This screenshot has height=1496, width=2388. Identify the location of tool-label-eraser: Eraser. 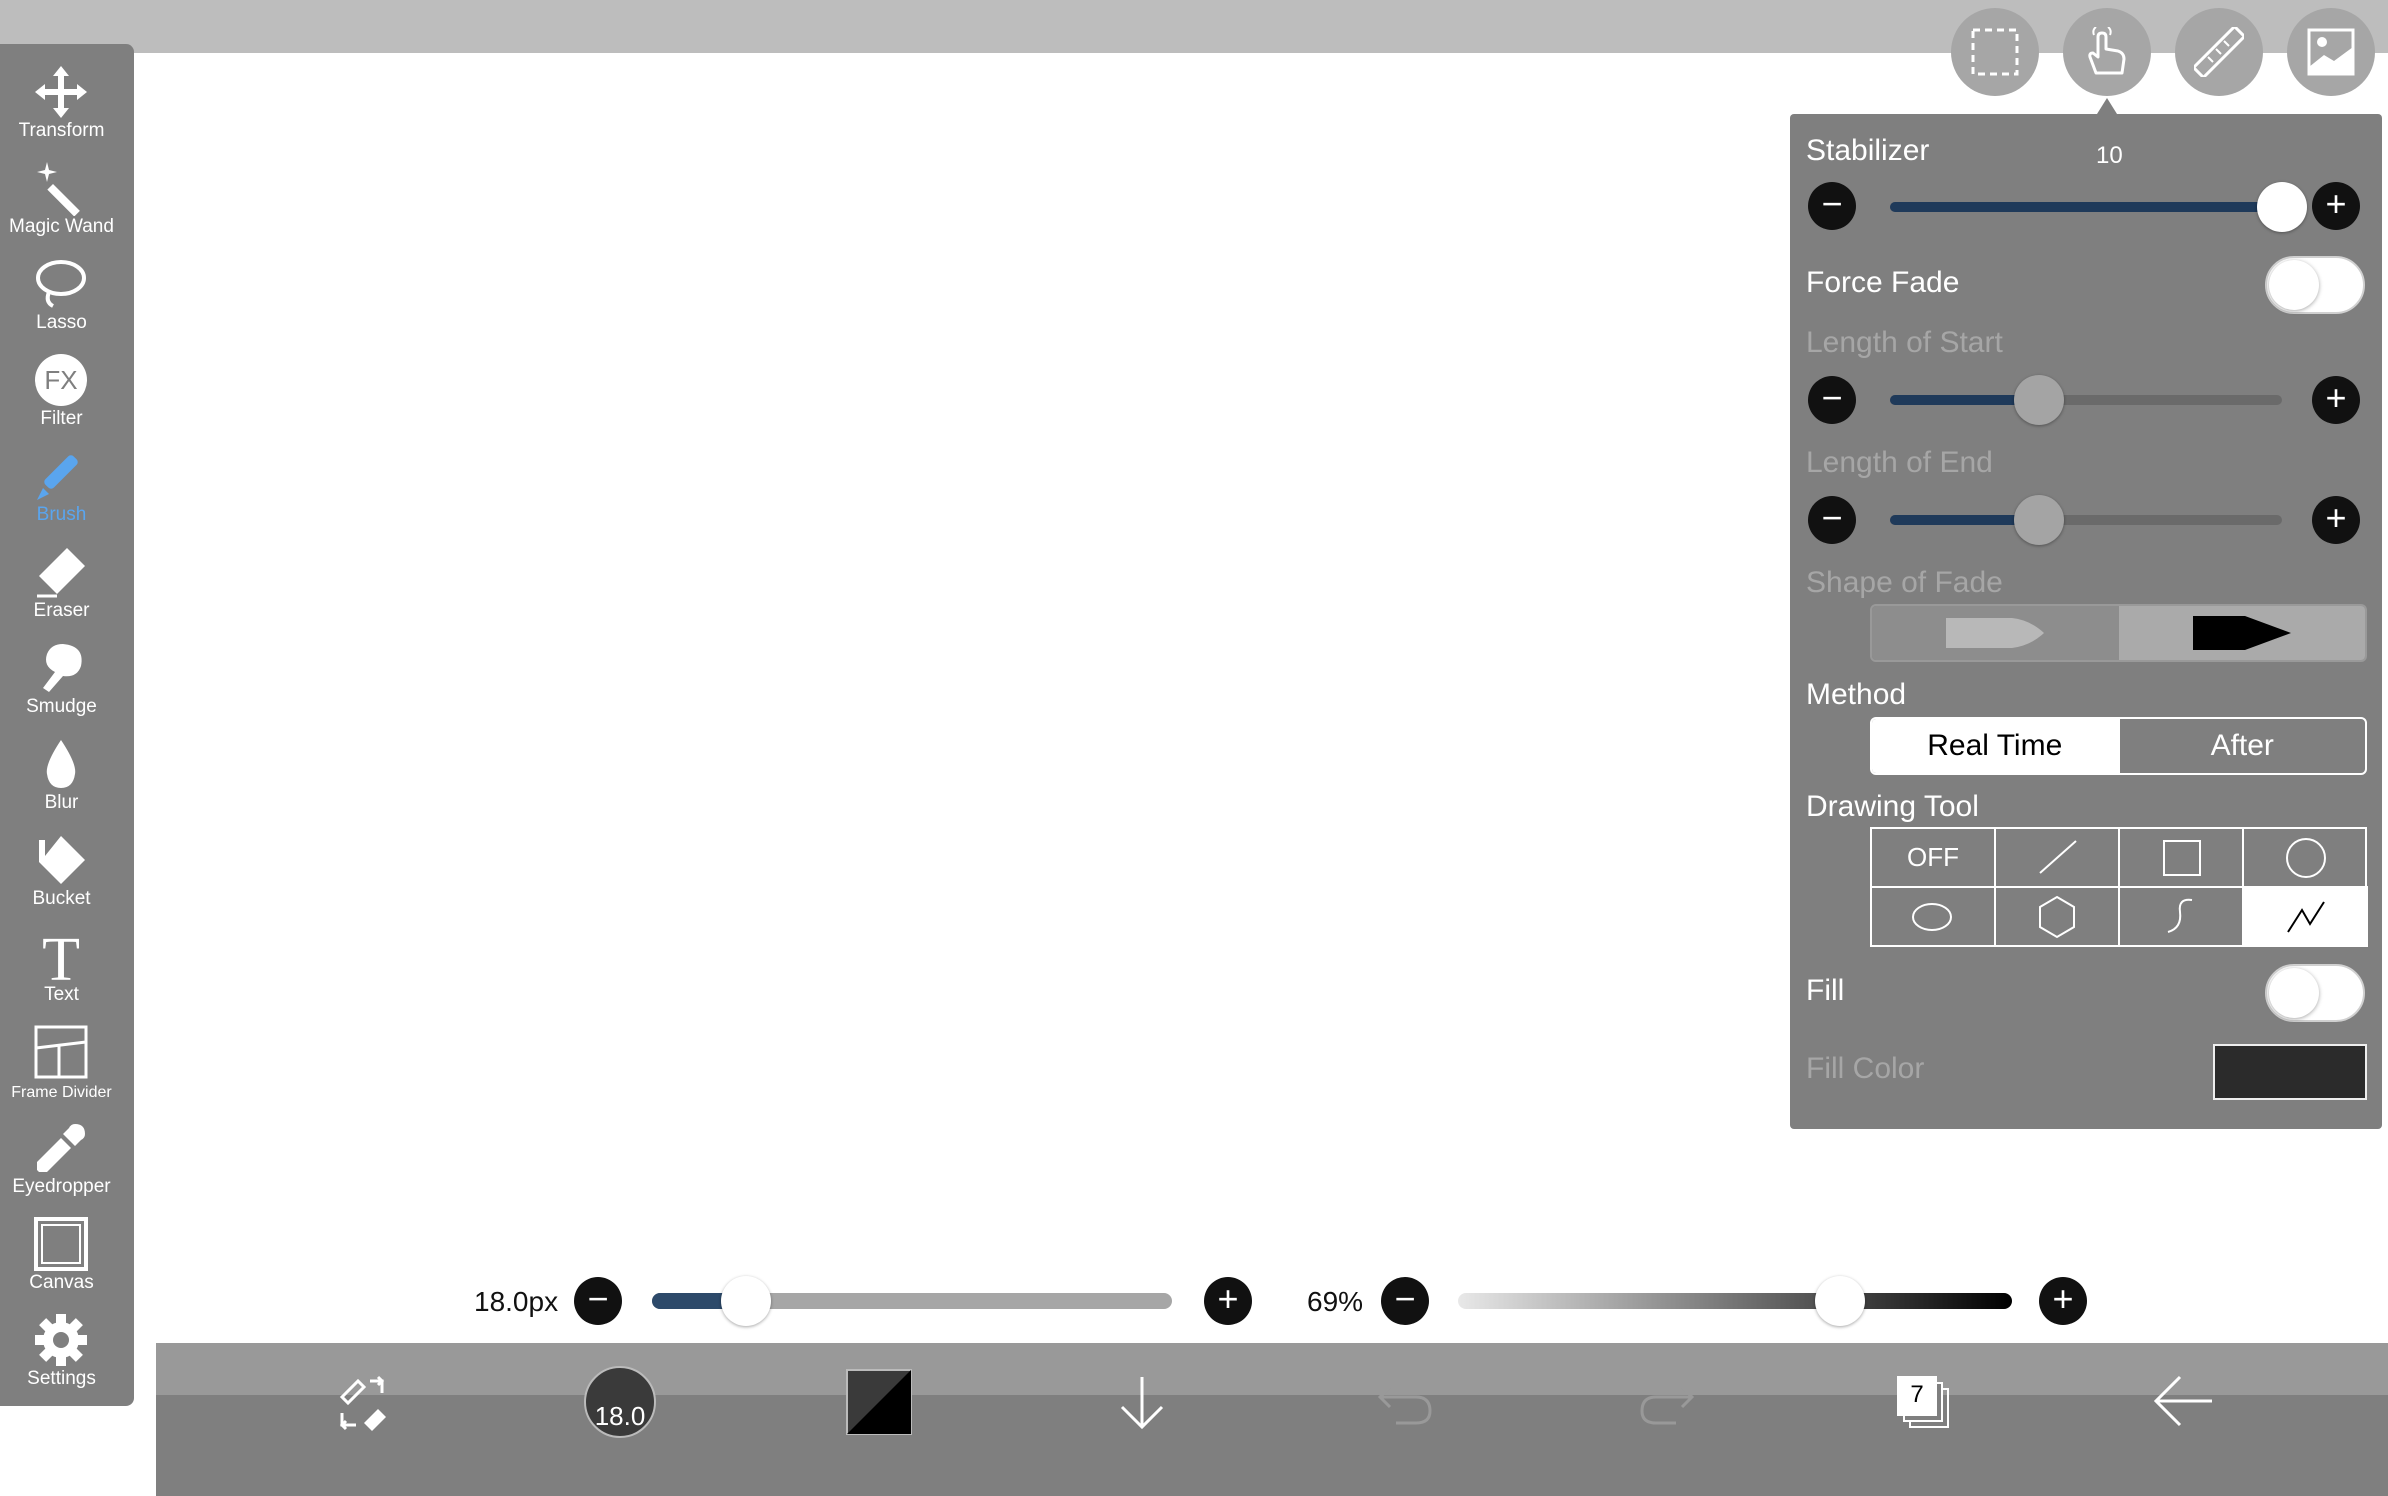
(61, 610).